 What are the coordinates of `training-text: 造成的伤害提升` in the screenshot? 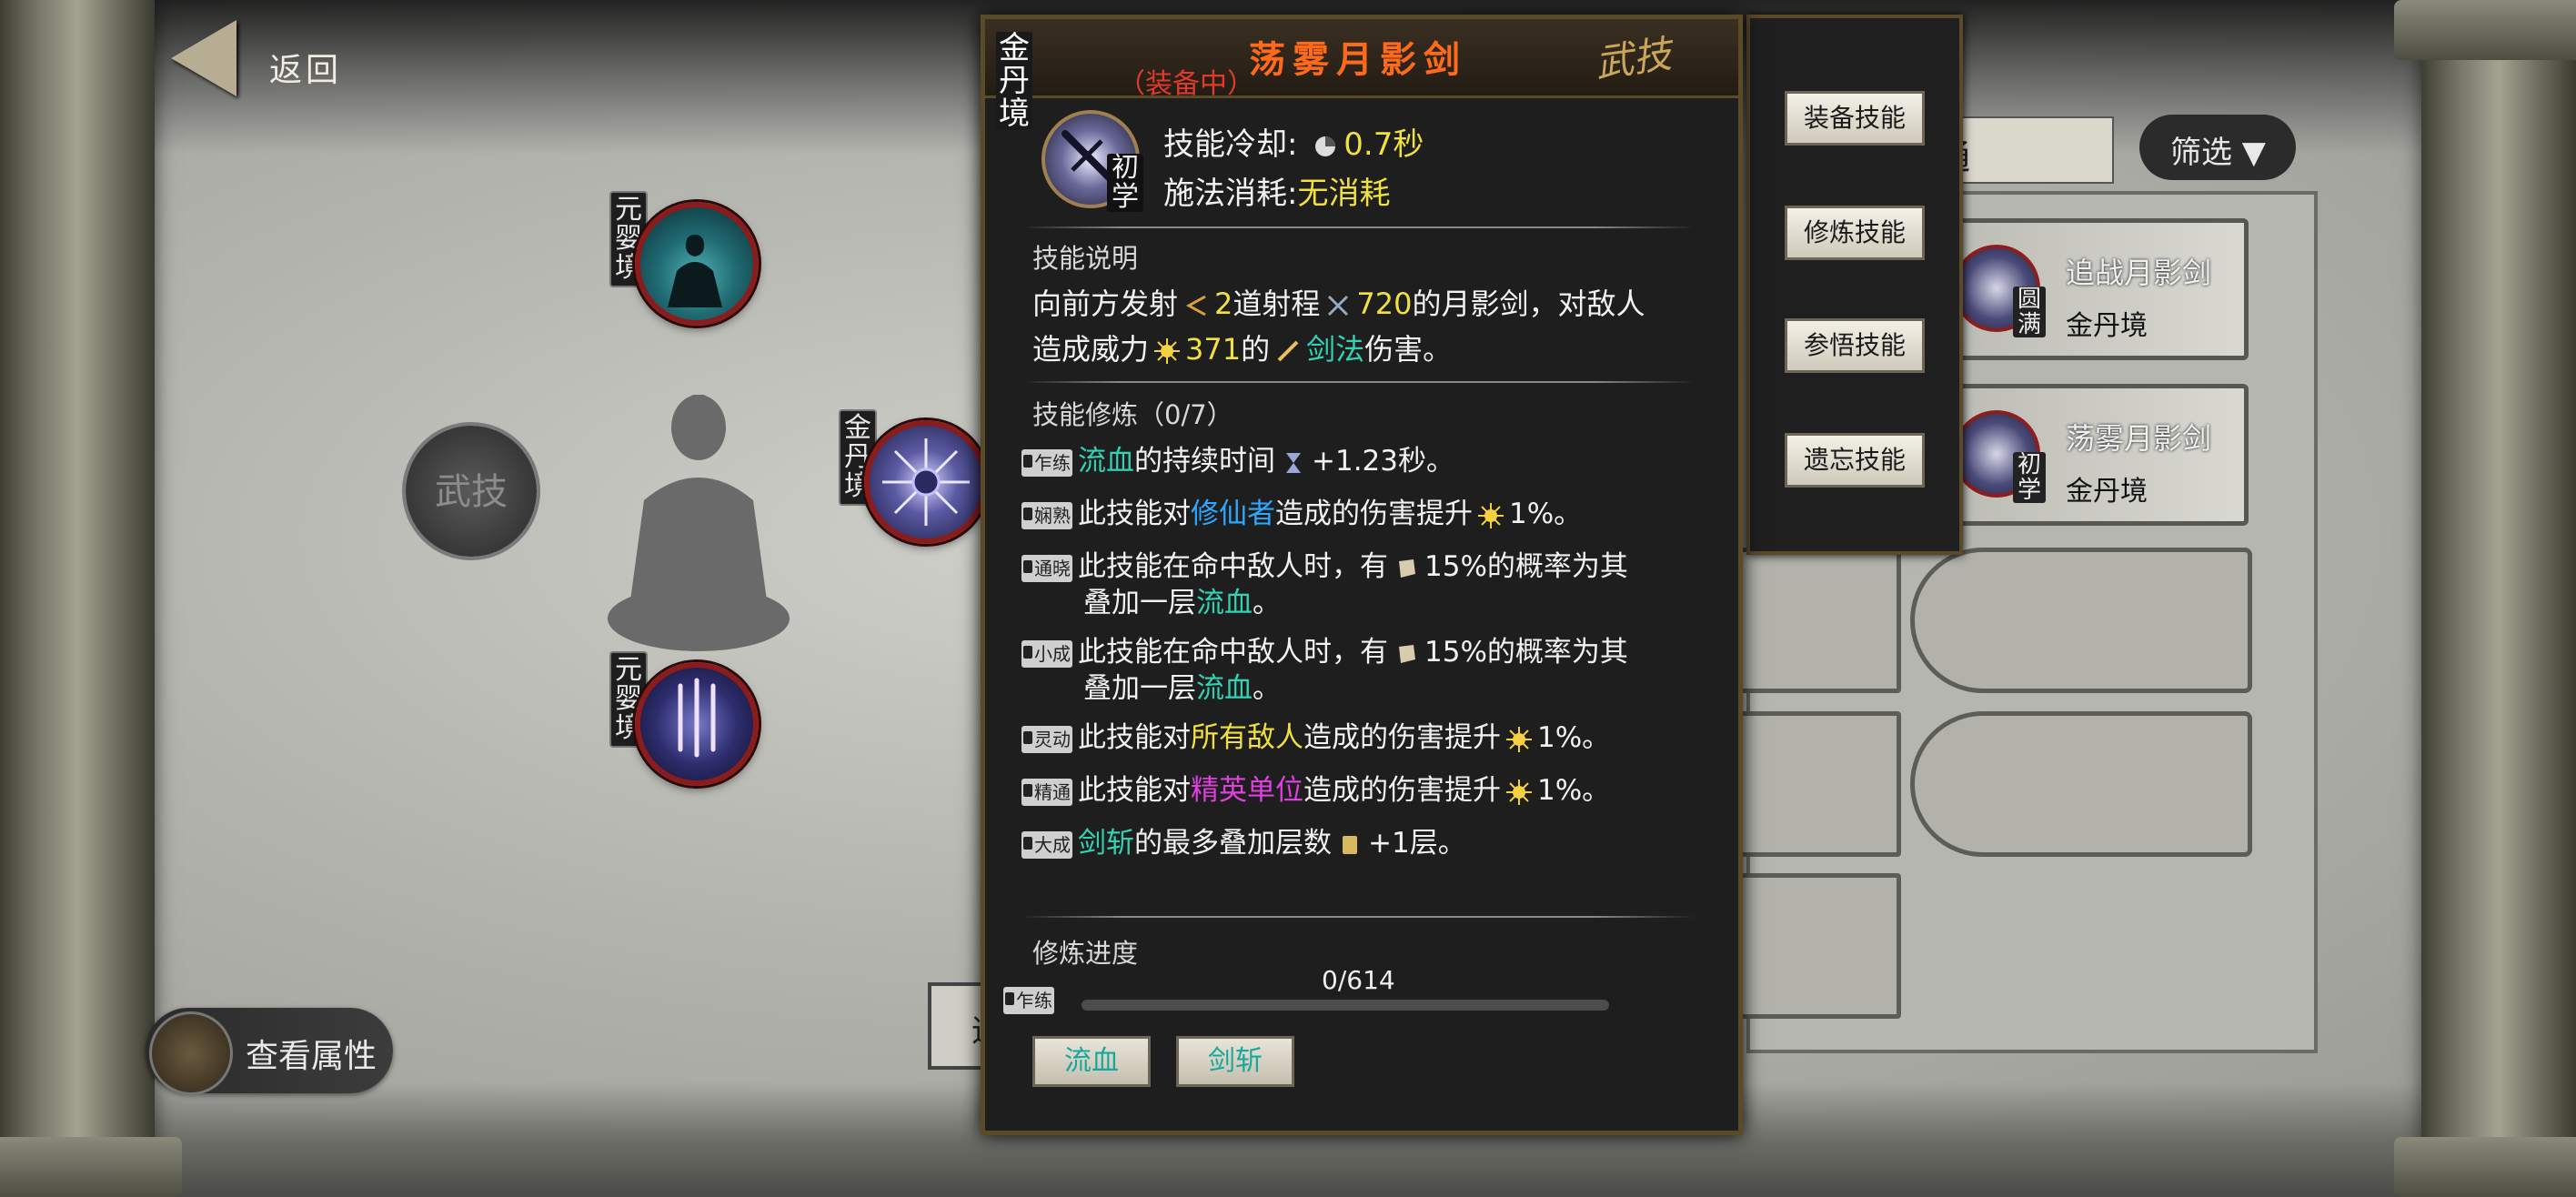 It's located at (1402, 737).